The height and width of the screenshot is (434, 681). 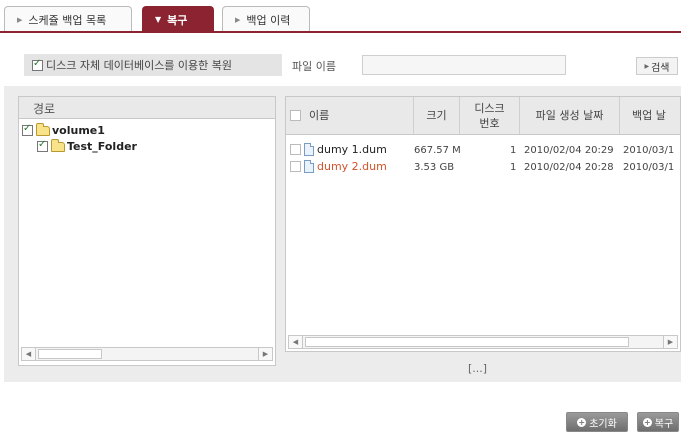 What do you see at coordinates (340, 32) in the screenshot?
I see `tab-underline` at bounding box center [340, 32].